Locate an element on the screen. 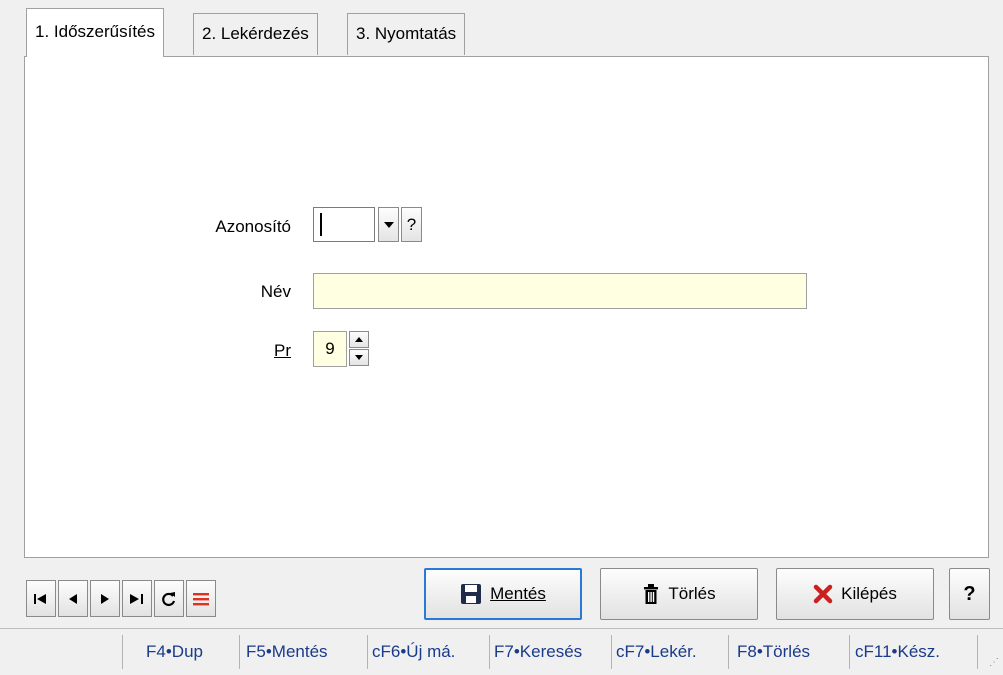 The image size is (1003, 675). last-record-button is located at coordinates (137, 598).